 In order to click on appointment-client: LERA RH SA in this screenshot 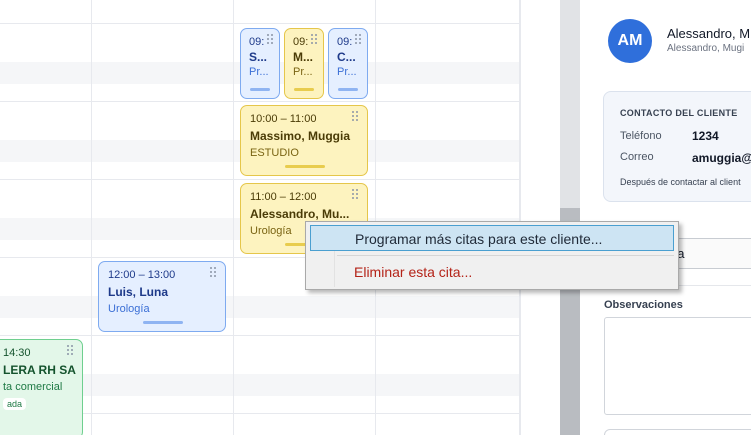, I will do `click(39, 370)`.